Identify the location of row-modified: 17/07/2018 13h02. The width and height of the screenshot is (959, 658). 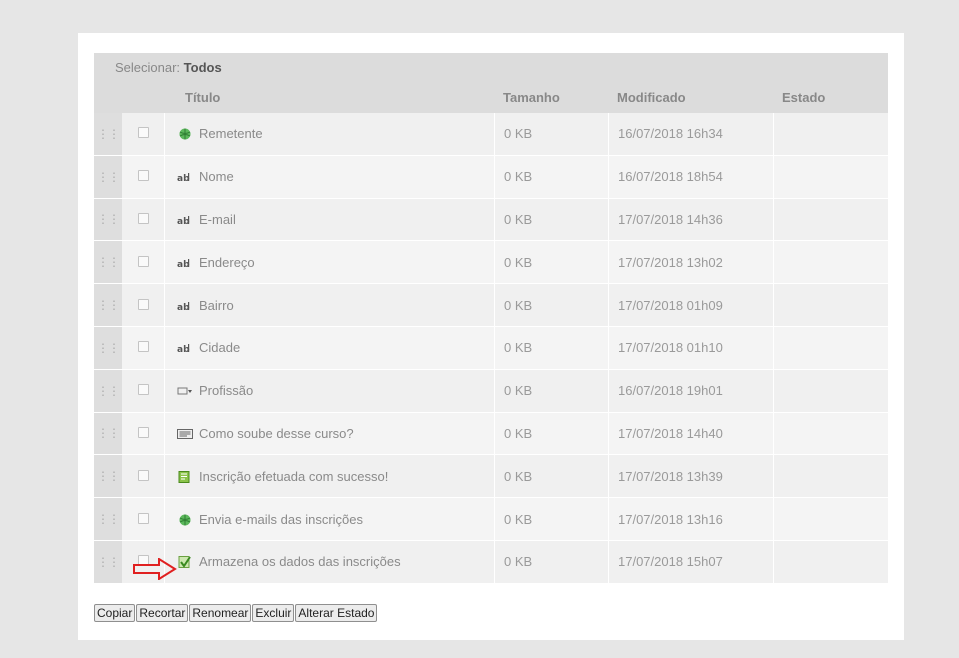
(690, 263).